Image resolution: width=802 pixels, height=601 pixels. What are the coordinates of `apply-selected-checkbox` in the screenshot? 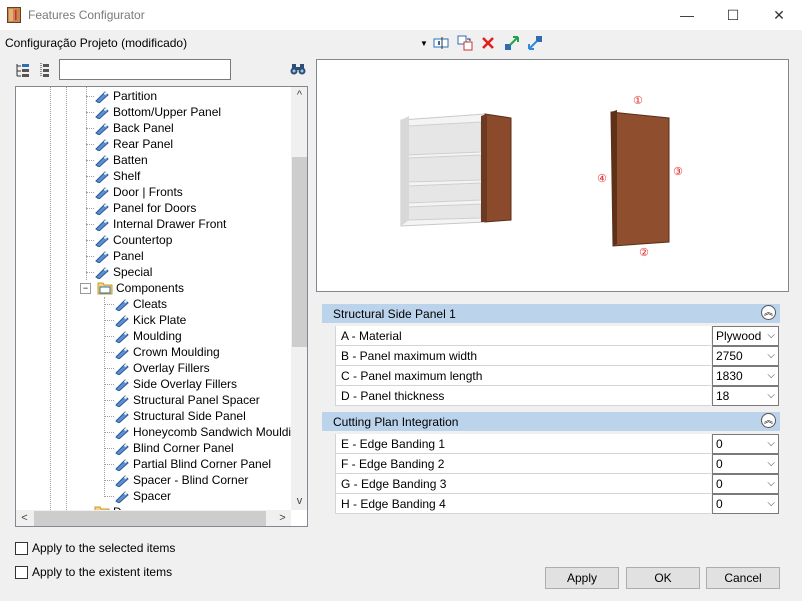 It's located at (21, 548).